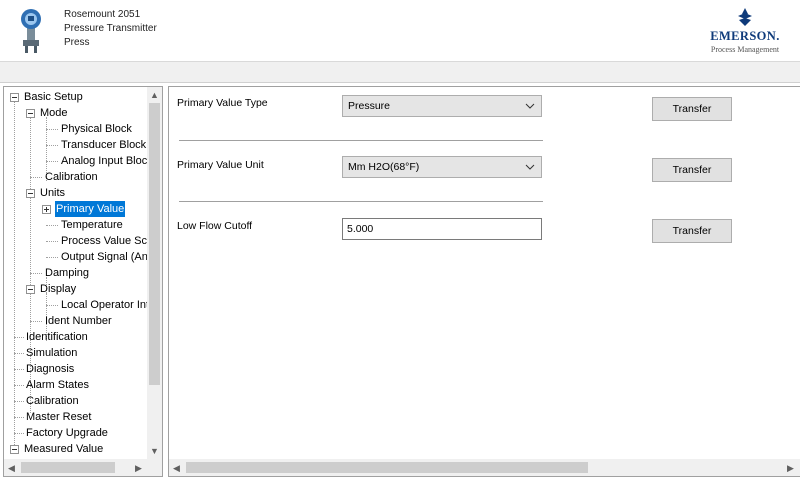  What do you see at coordinates (77, 42) in the screenshot?
I see `device-type-short: Press` at bounding box center [77, 42].